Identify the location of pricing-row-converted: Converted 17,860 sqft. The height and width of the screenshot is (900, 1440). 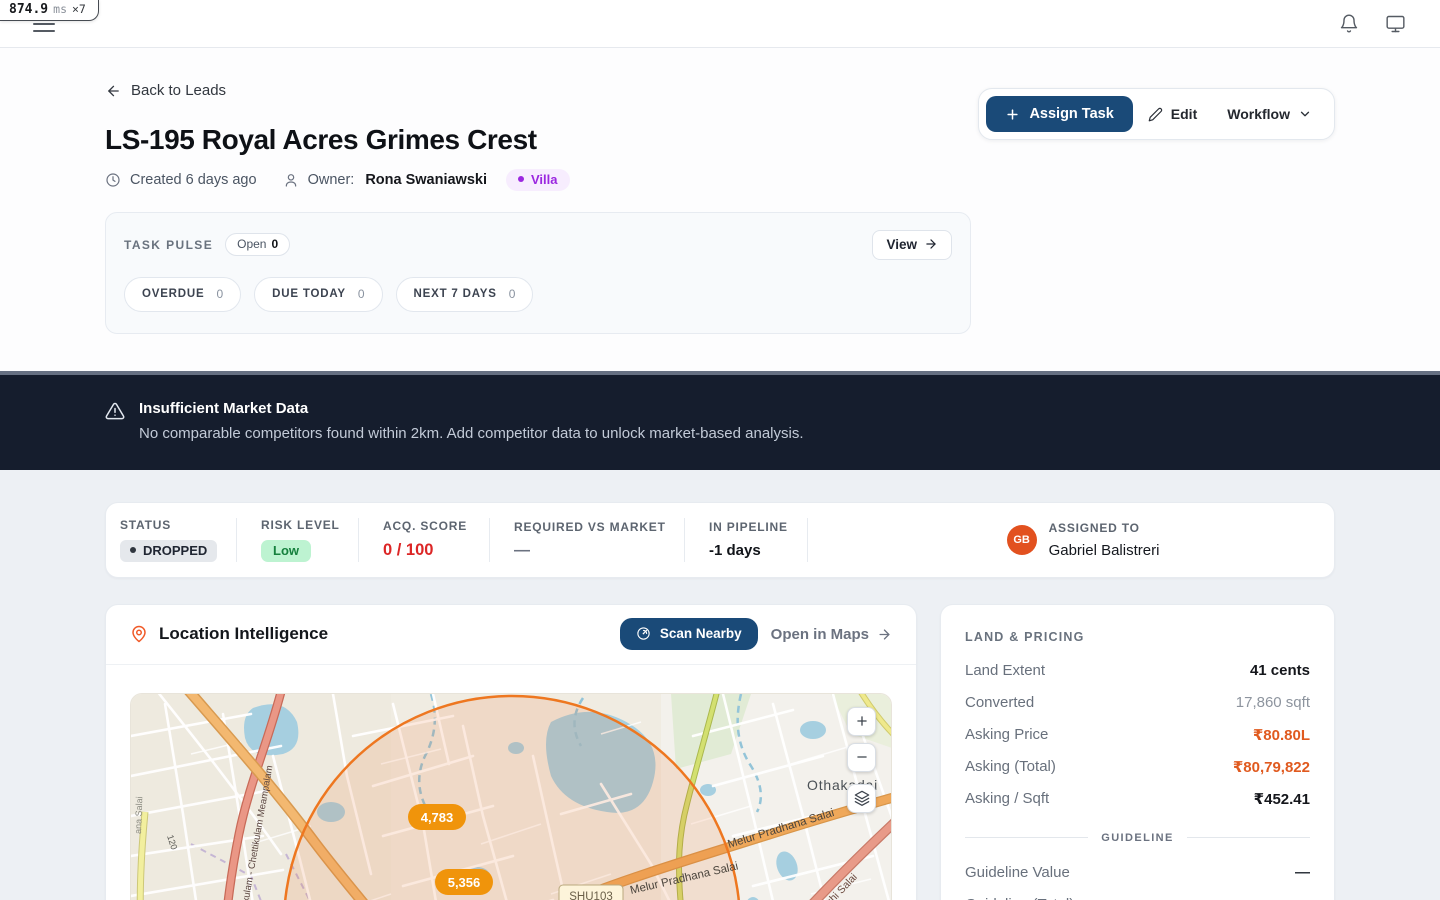
(1137, 702).